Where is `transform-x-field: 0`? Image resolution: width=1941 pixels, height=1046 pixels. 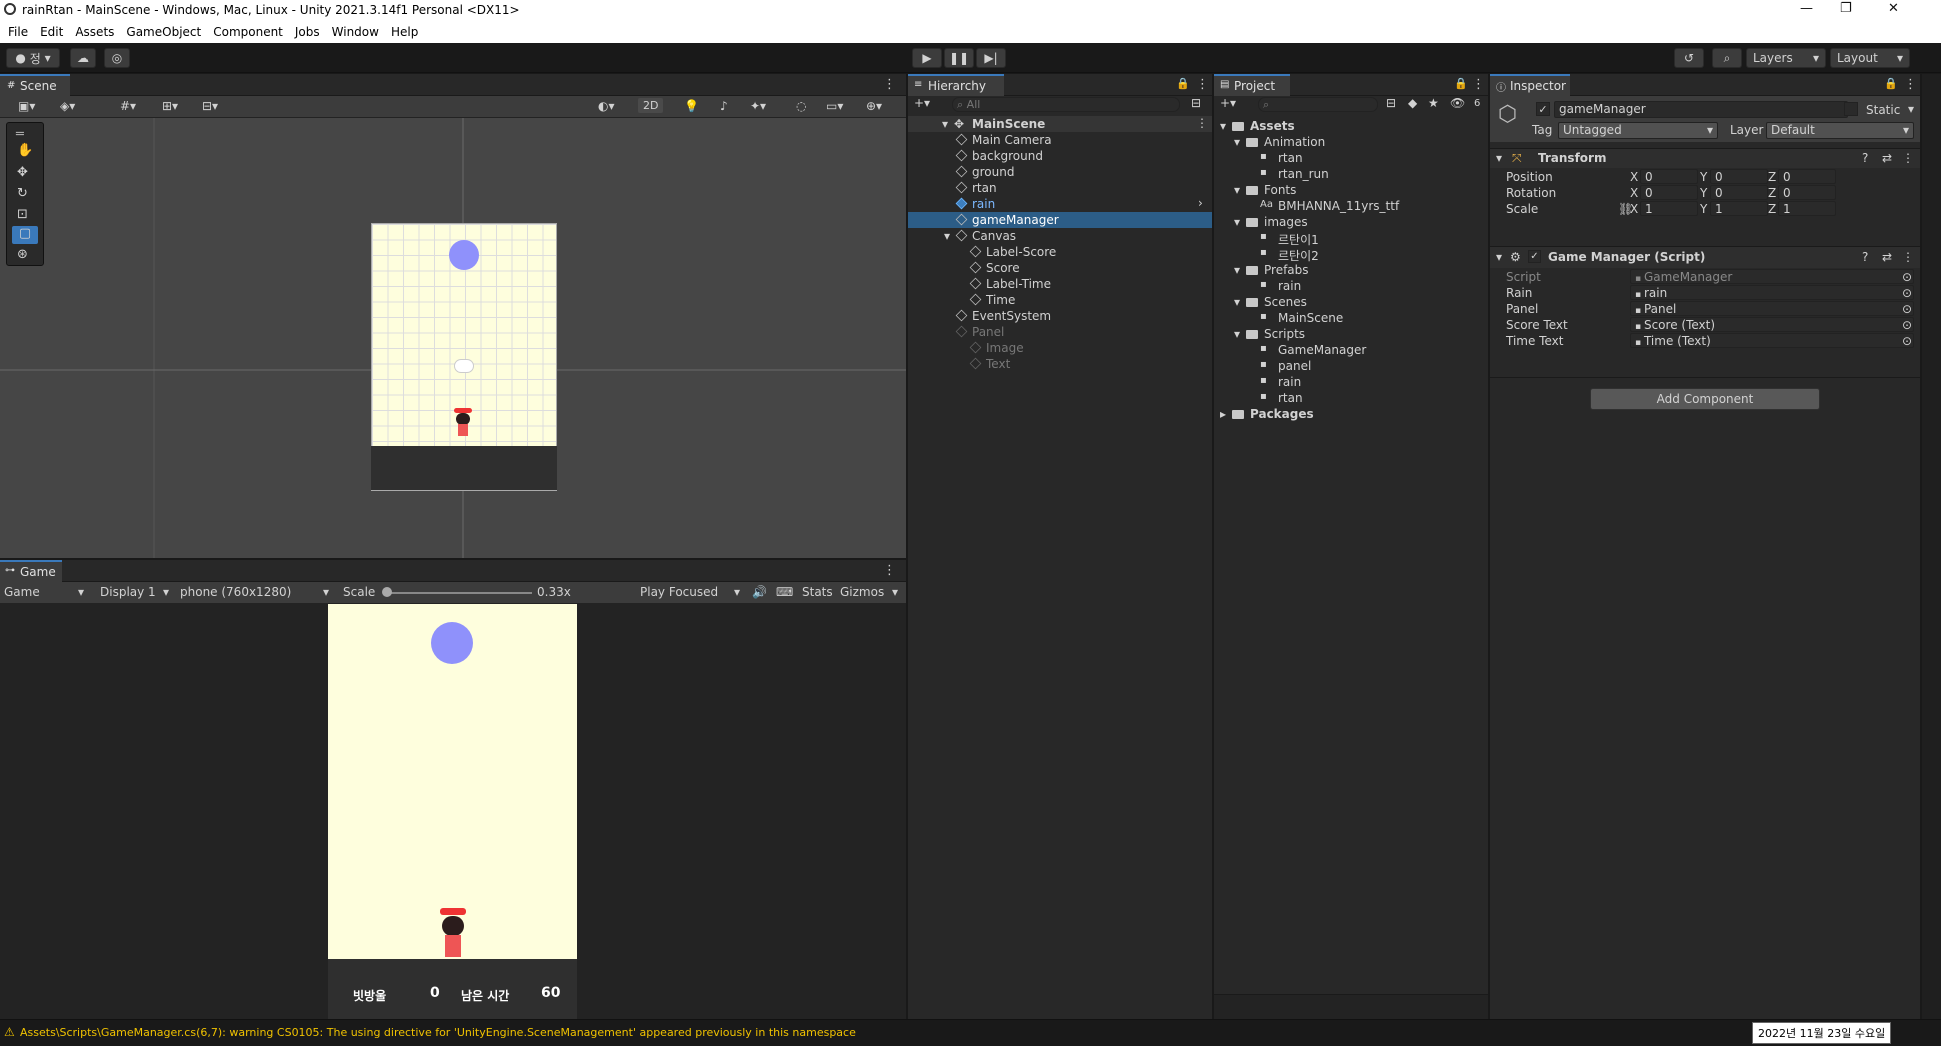 transform-x-field: 0 is located at coordinates (1669, 176).